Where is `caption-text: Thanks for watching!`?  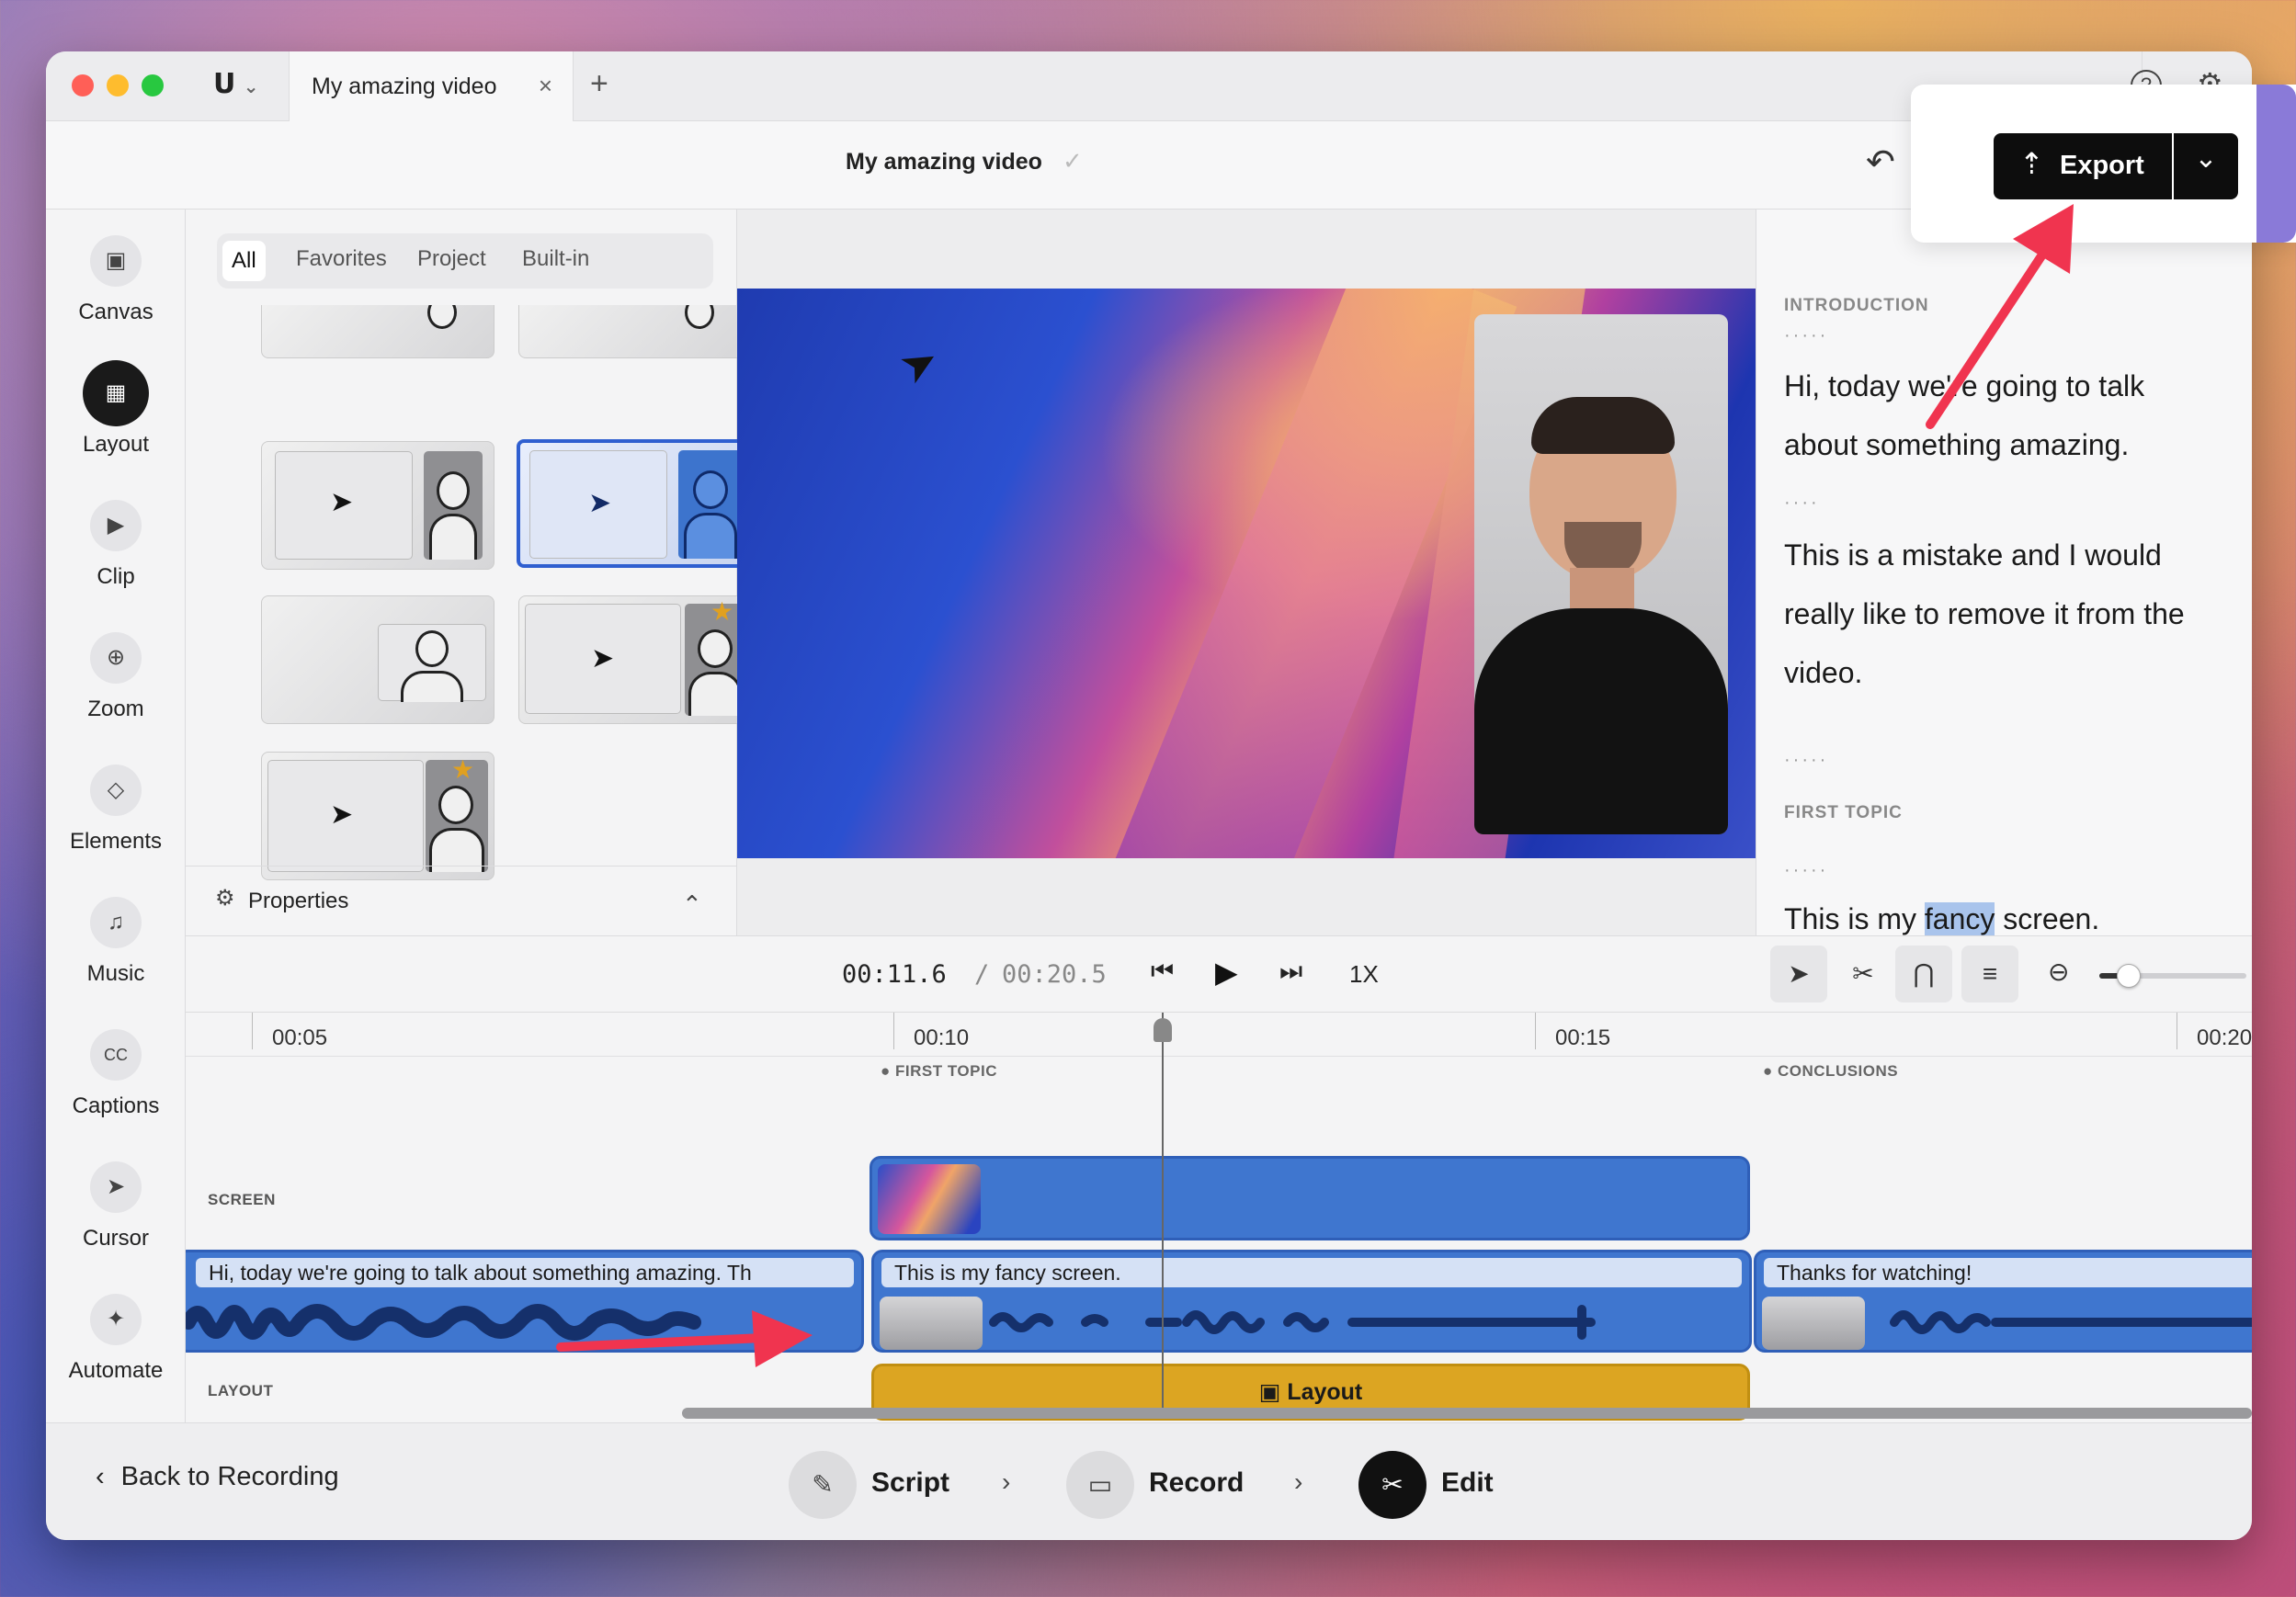 caption-text: Thanks for watching! is located at coordinates (2008, 1272).